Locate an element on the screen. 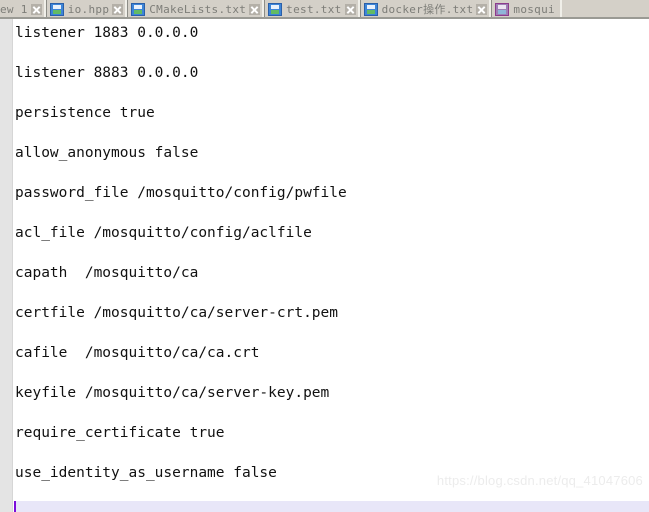  code-line: use_identity_as_username false is located at coordinates (146, 473).